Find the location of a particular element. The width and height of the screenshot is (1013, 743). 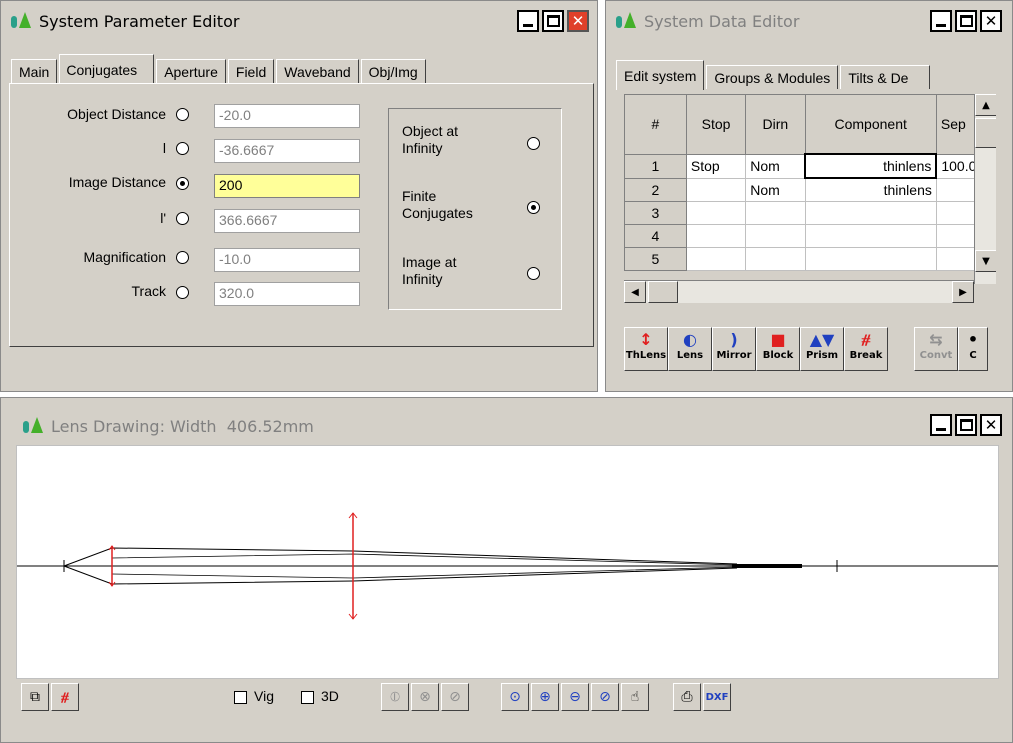

prism-button: ▲▼ Prism is located at coordinates (822, 349).